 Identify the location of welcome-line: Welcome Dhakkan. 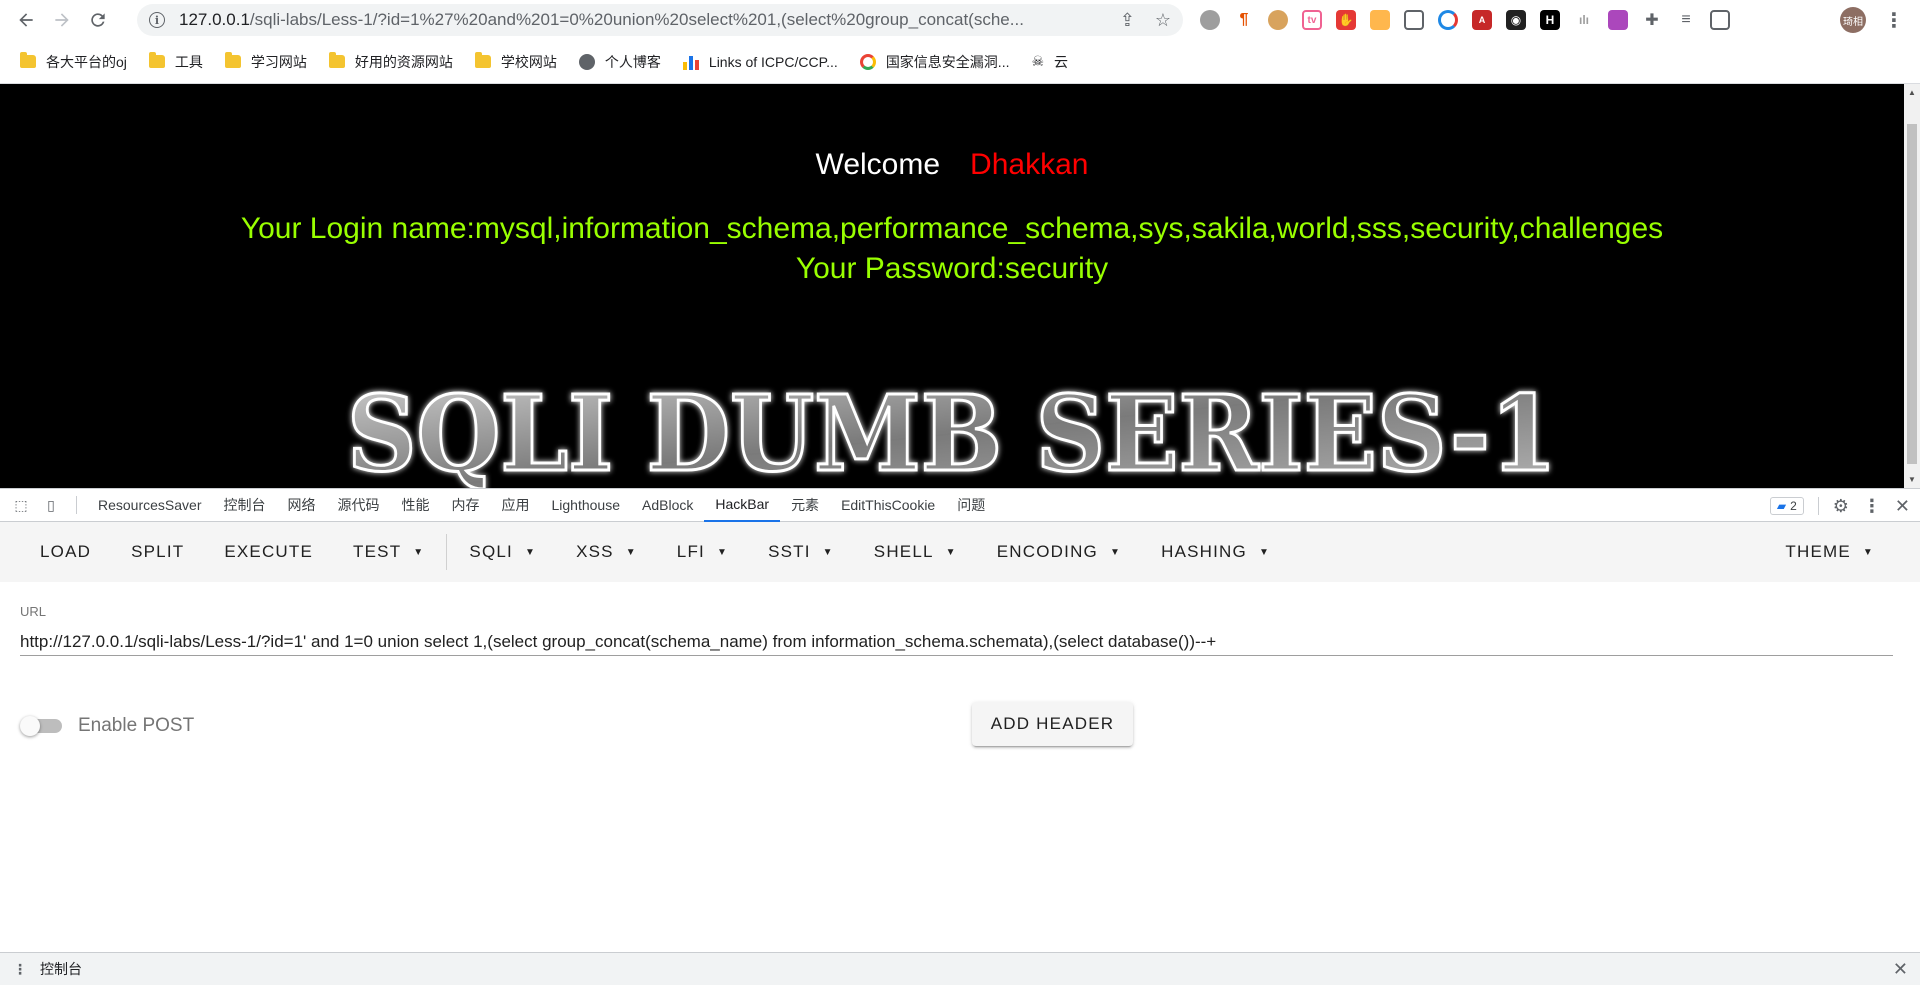
(952, 165).